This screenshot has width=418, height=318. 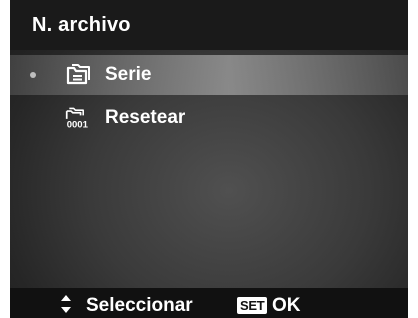 What do you see at coordinates (286, 305) in the screenshot?
I see `ok-hint: OK` at bounding box center [286, 305].